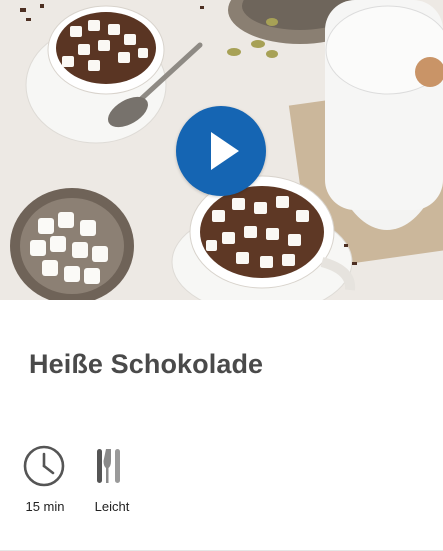 The image size is (443, 551). Describe the element at coordinates (45, 506) in the screenshot. I see `prep-time-label: 15 min` at that location.